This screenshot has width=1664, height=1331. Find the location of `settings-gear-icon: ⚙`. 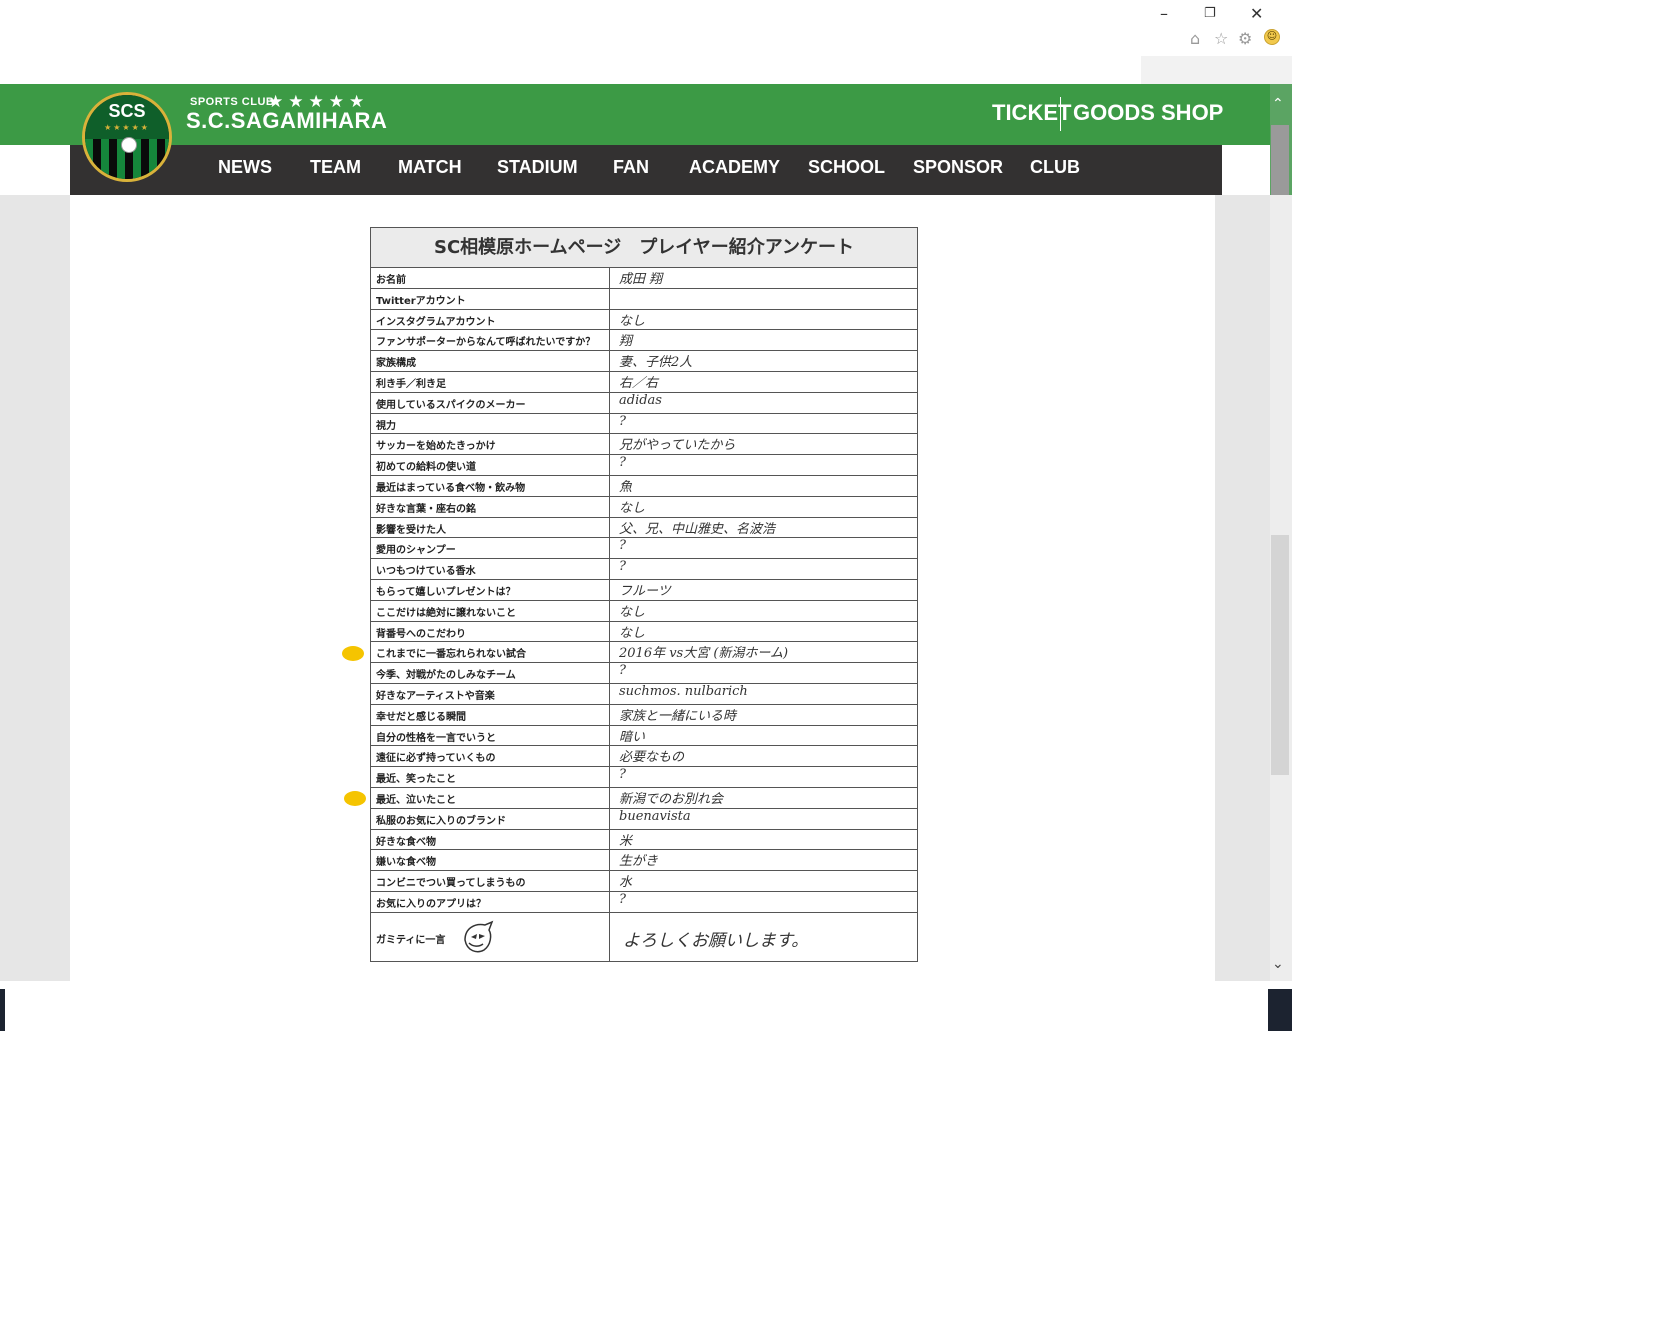

settings-gear-icon: ⚙ is located at coordinates (1245, 38).